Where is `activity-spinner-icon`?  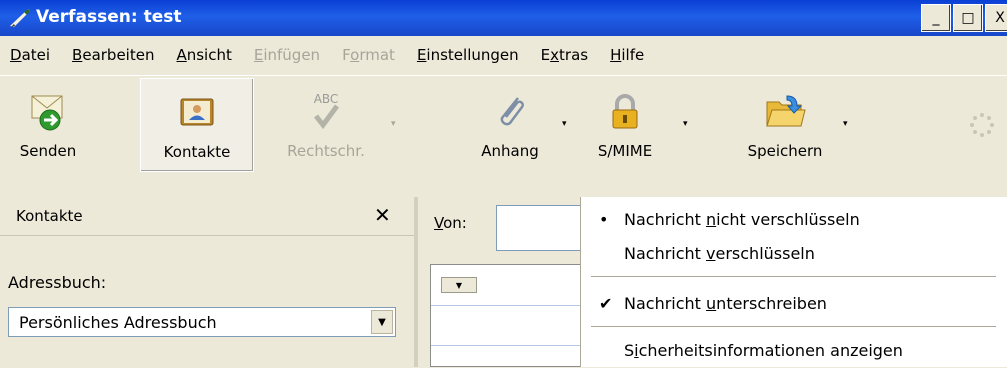
activity-spinner-icon is located at coordinates (982, 125).